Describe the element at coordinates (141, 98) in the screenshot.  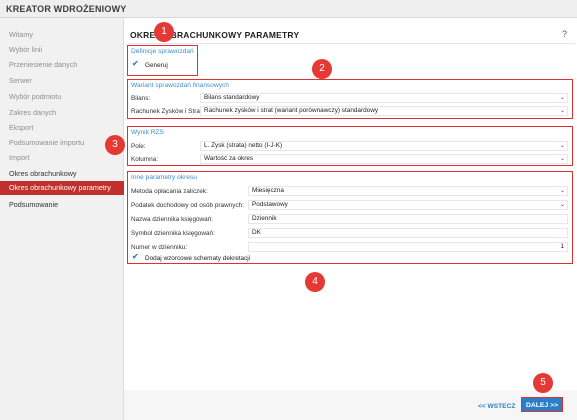
I see `bilans-label: Bilans:` at that location.